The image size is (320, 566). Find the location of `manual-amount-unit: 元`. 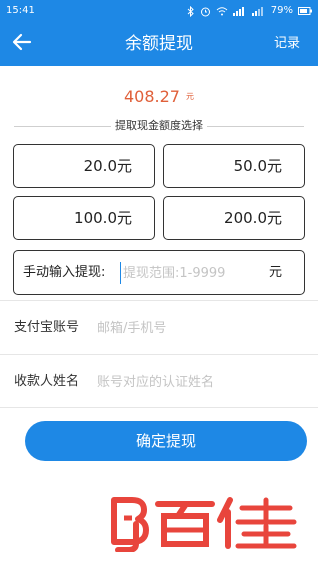

manual-amount-unit: 元 is located at coordinates (275, 272).